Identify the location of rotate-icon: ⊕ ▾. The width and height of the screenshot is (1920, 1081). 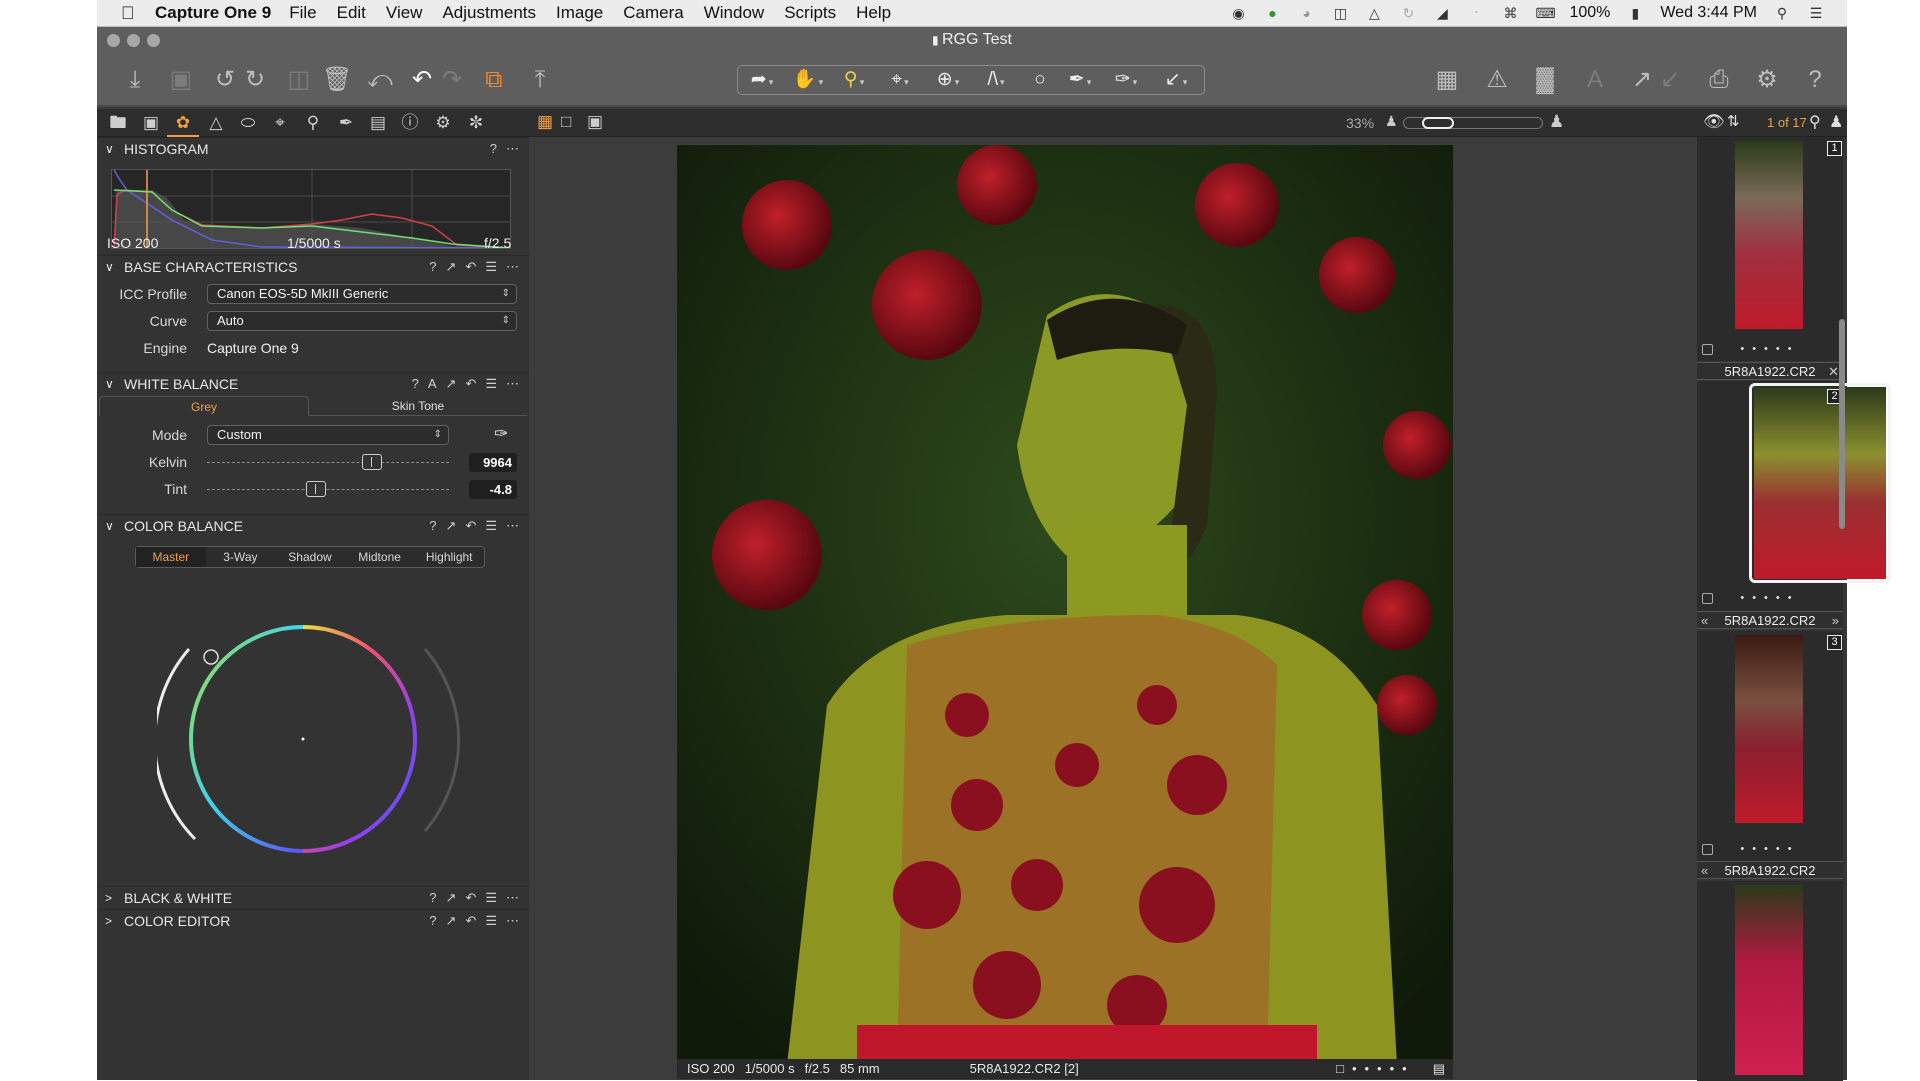
(948, 80).